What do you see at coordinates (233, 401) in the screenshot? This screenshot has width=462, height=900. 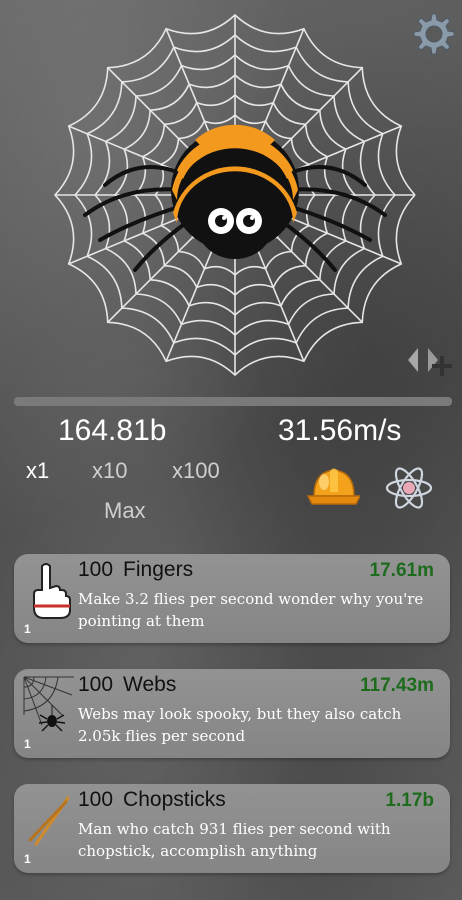 I see `progress-bar` at bounding box center [233, 401].